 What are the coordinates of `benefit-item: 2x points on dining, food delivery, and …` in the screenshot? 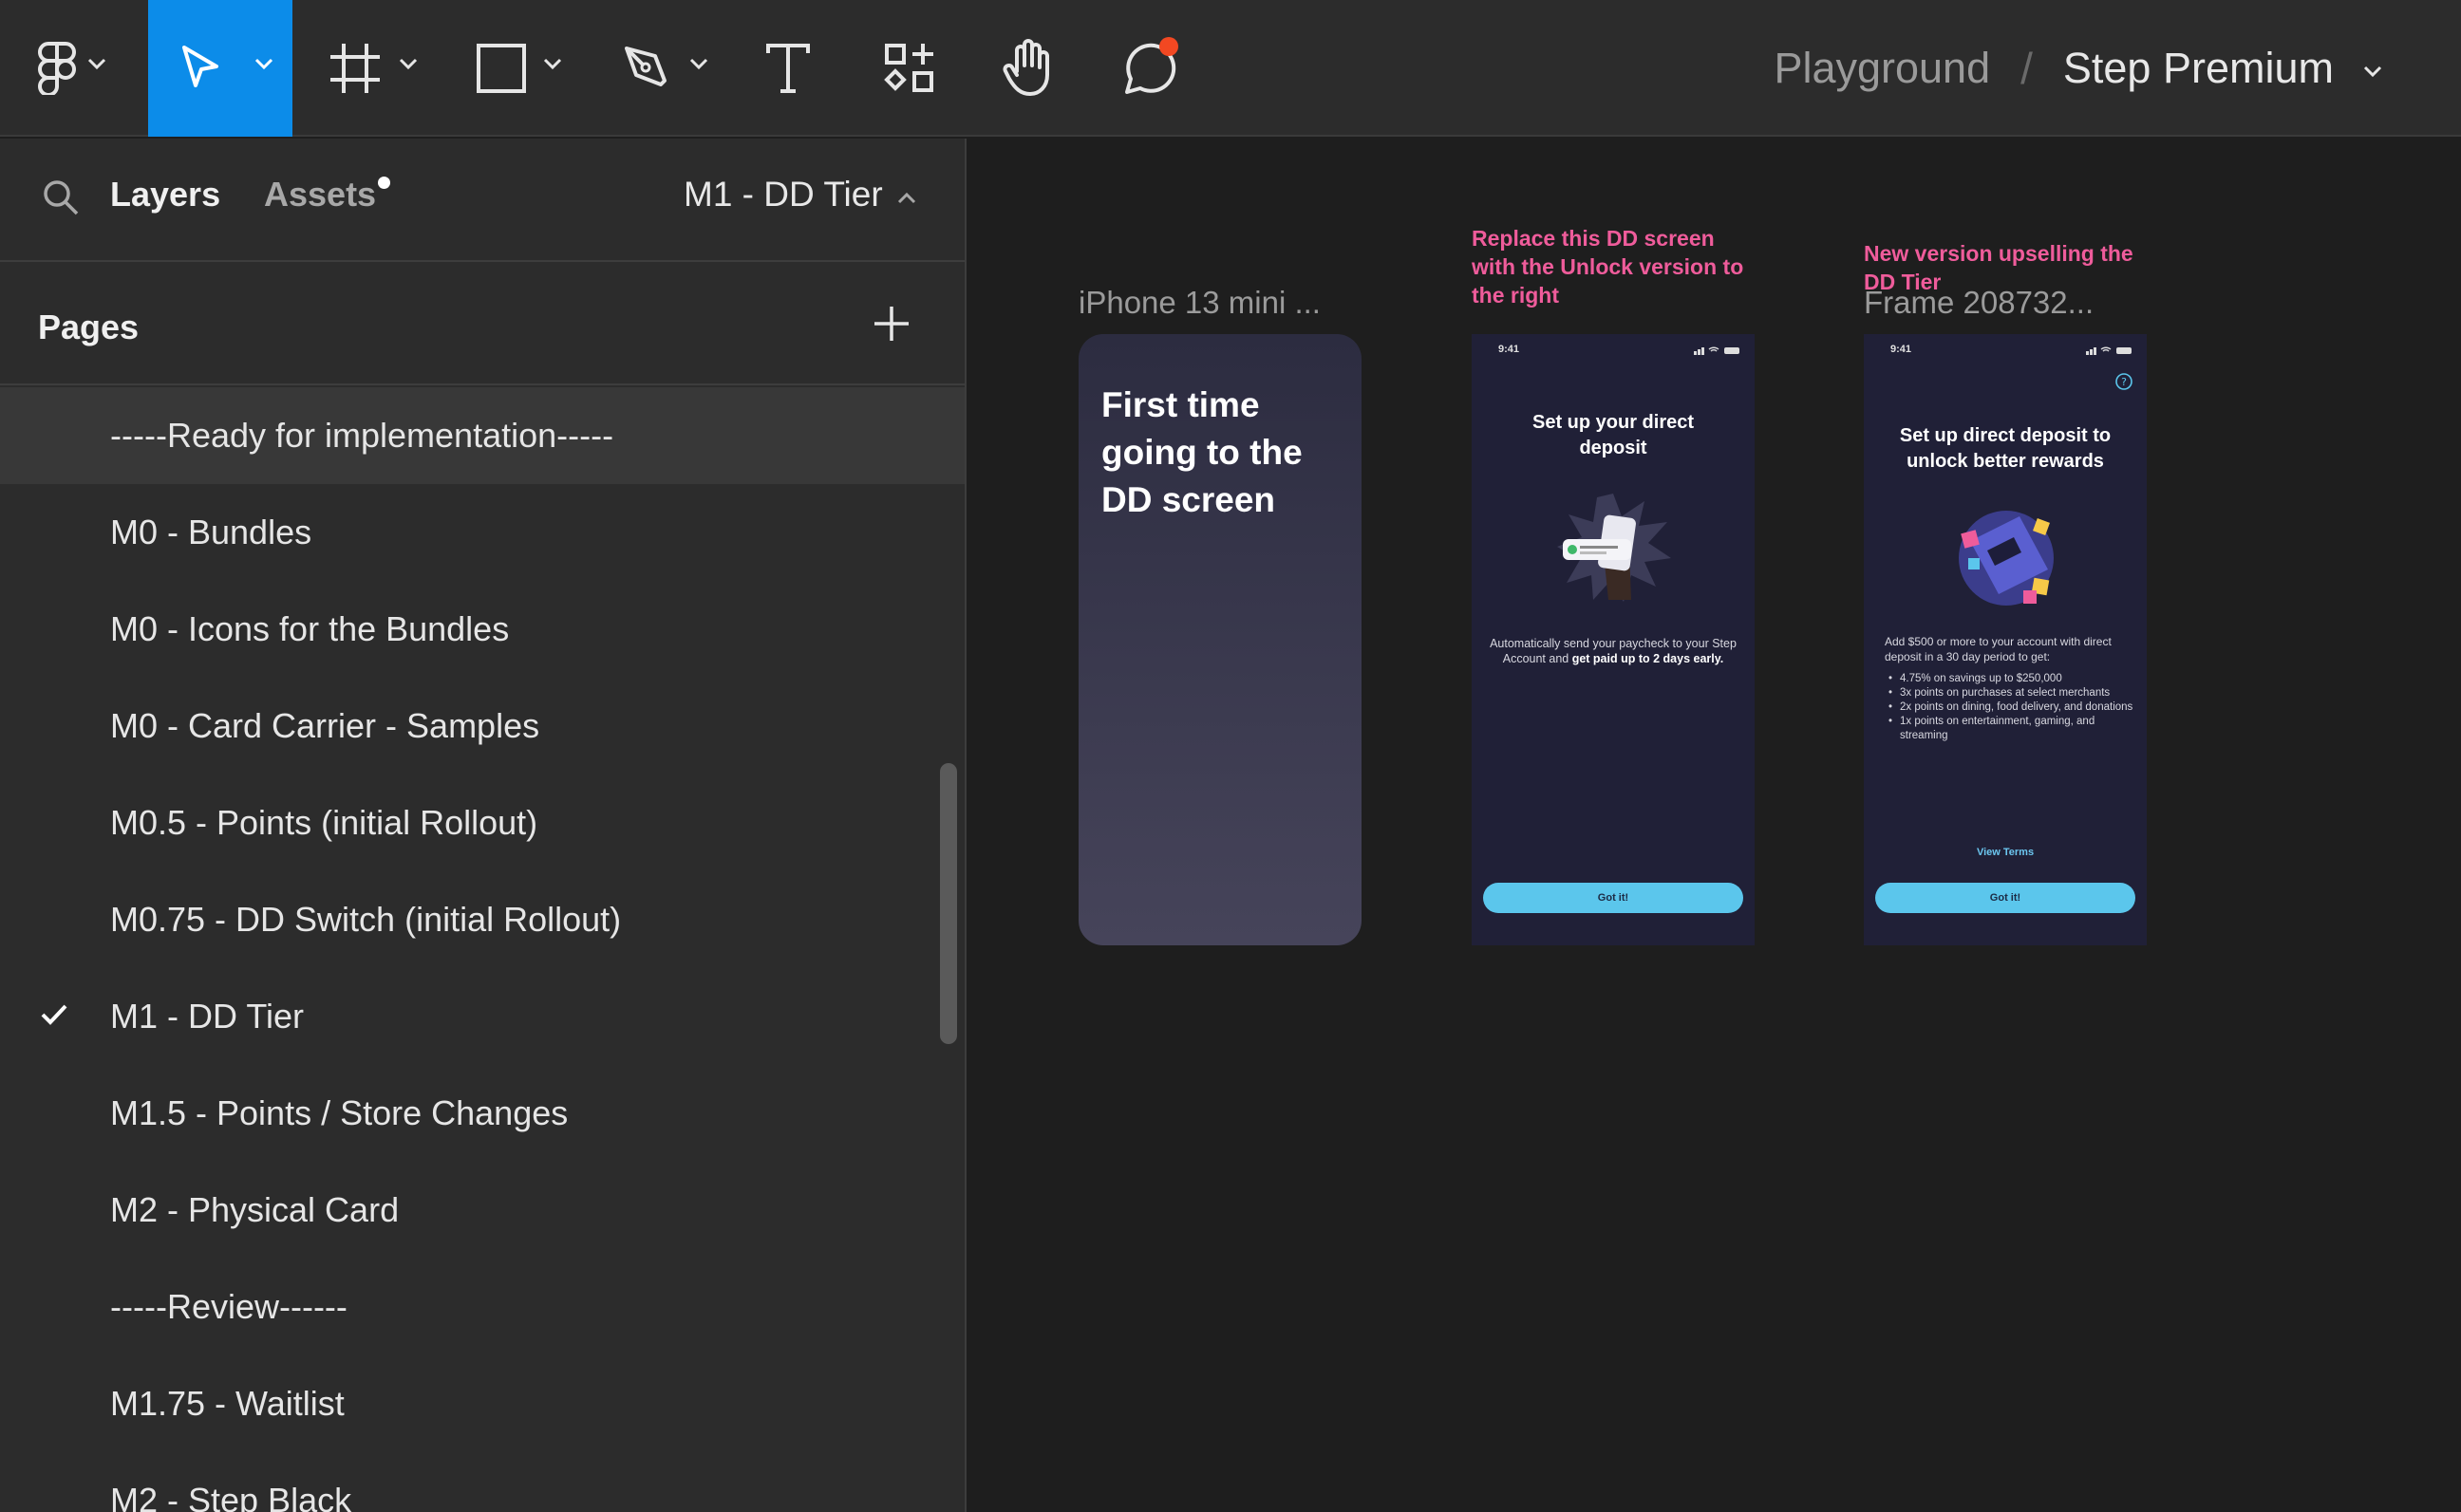 It's located at (2010, 708).